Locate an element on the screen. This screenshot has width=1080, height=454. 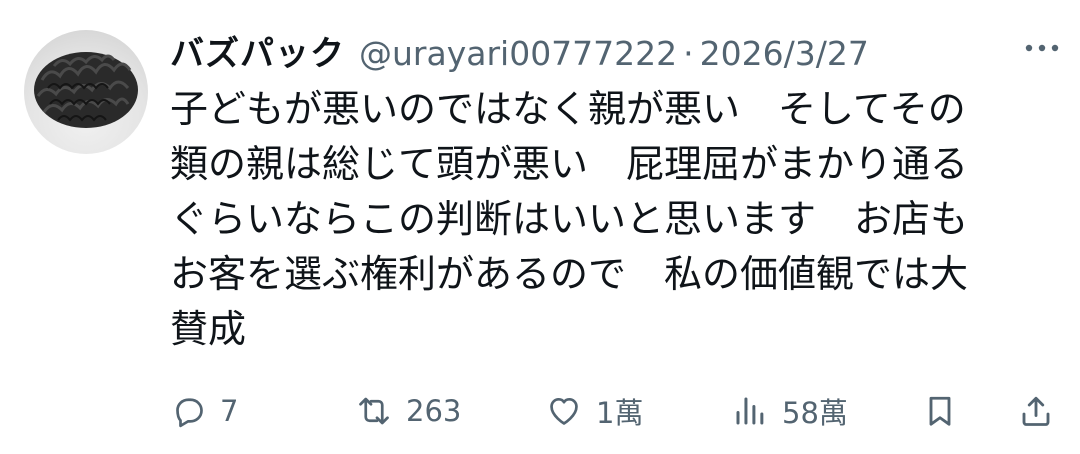
views-button: 58萬 is located at coordinates (790, 411).